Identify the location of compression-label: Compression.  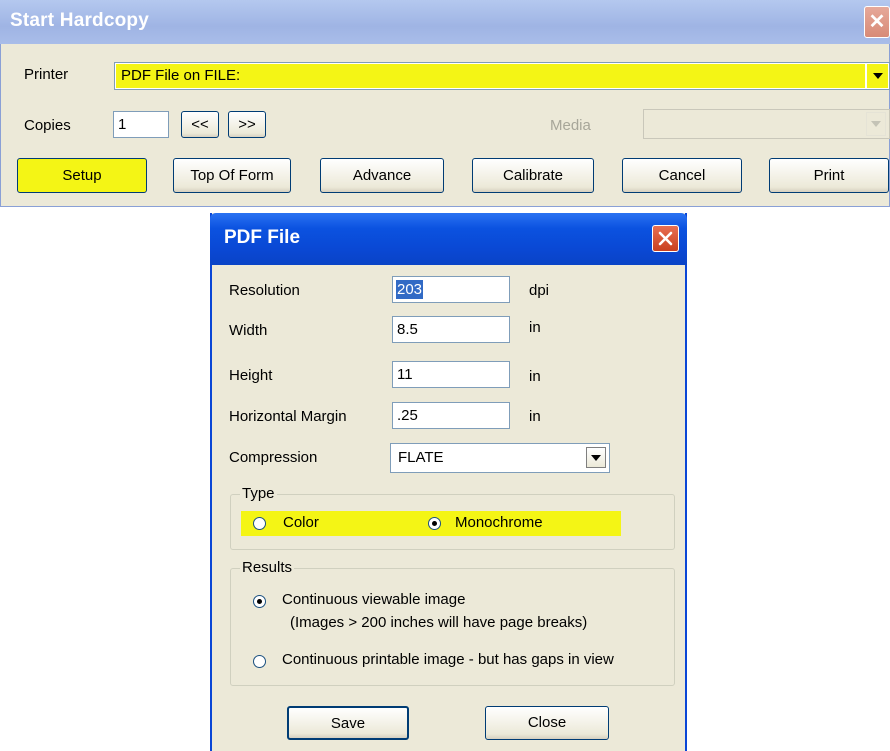
(273, 457).